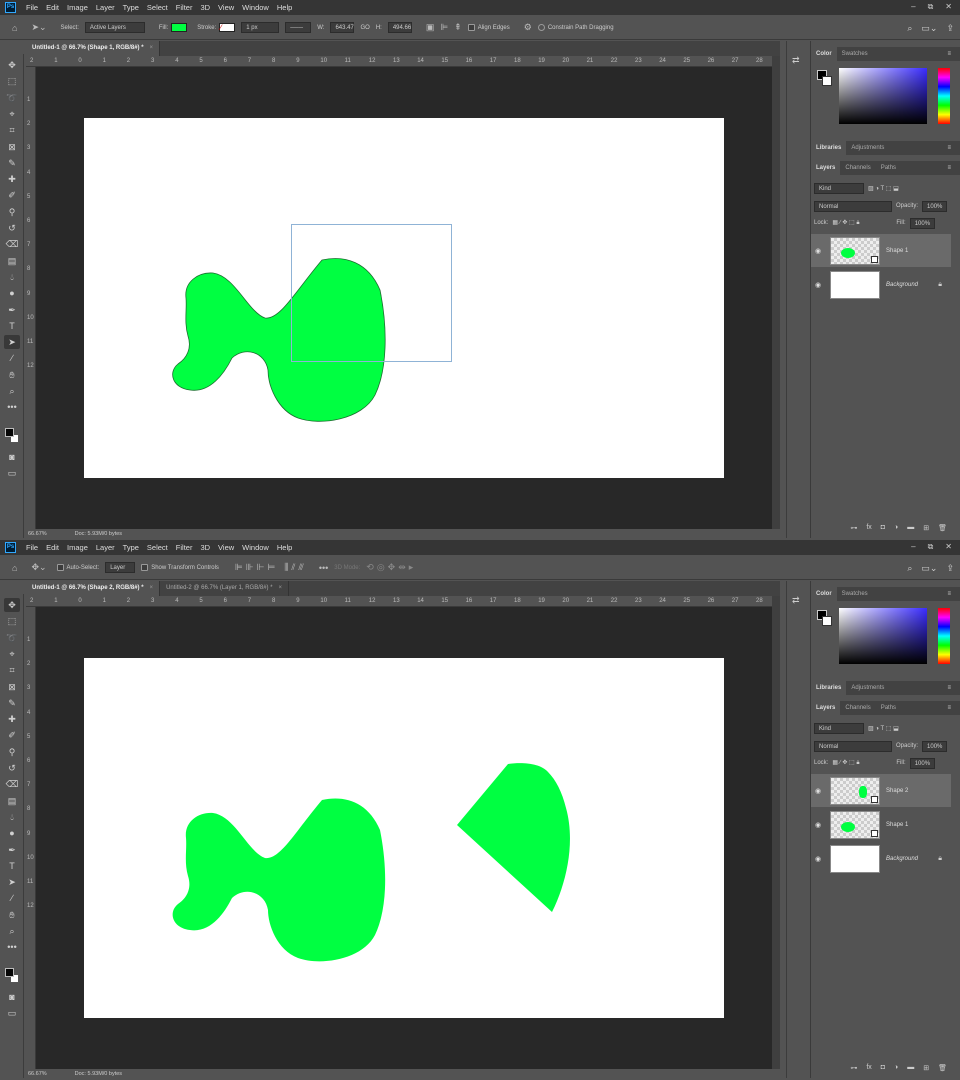 This screenshot has width=960, height=1080. I want to click on bounding-box, so click(371, 293).